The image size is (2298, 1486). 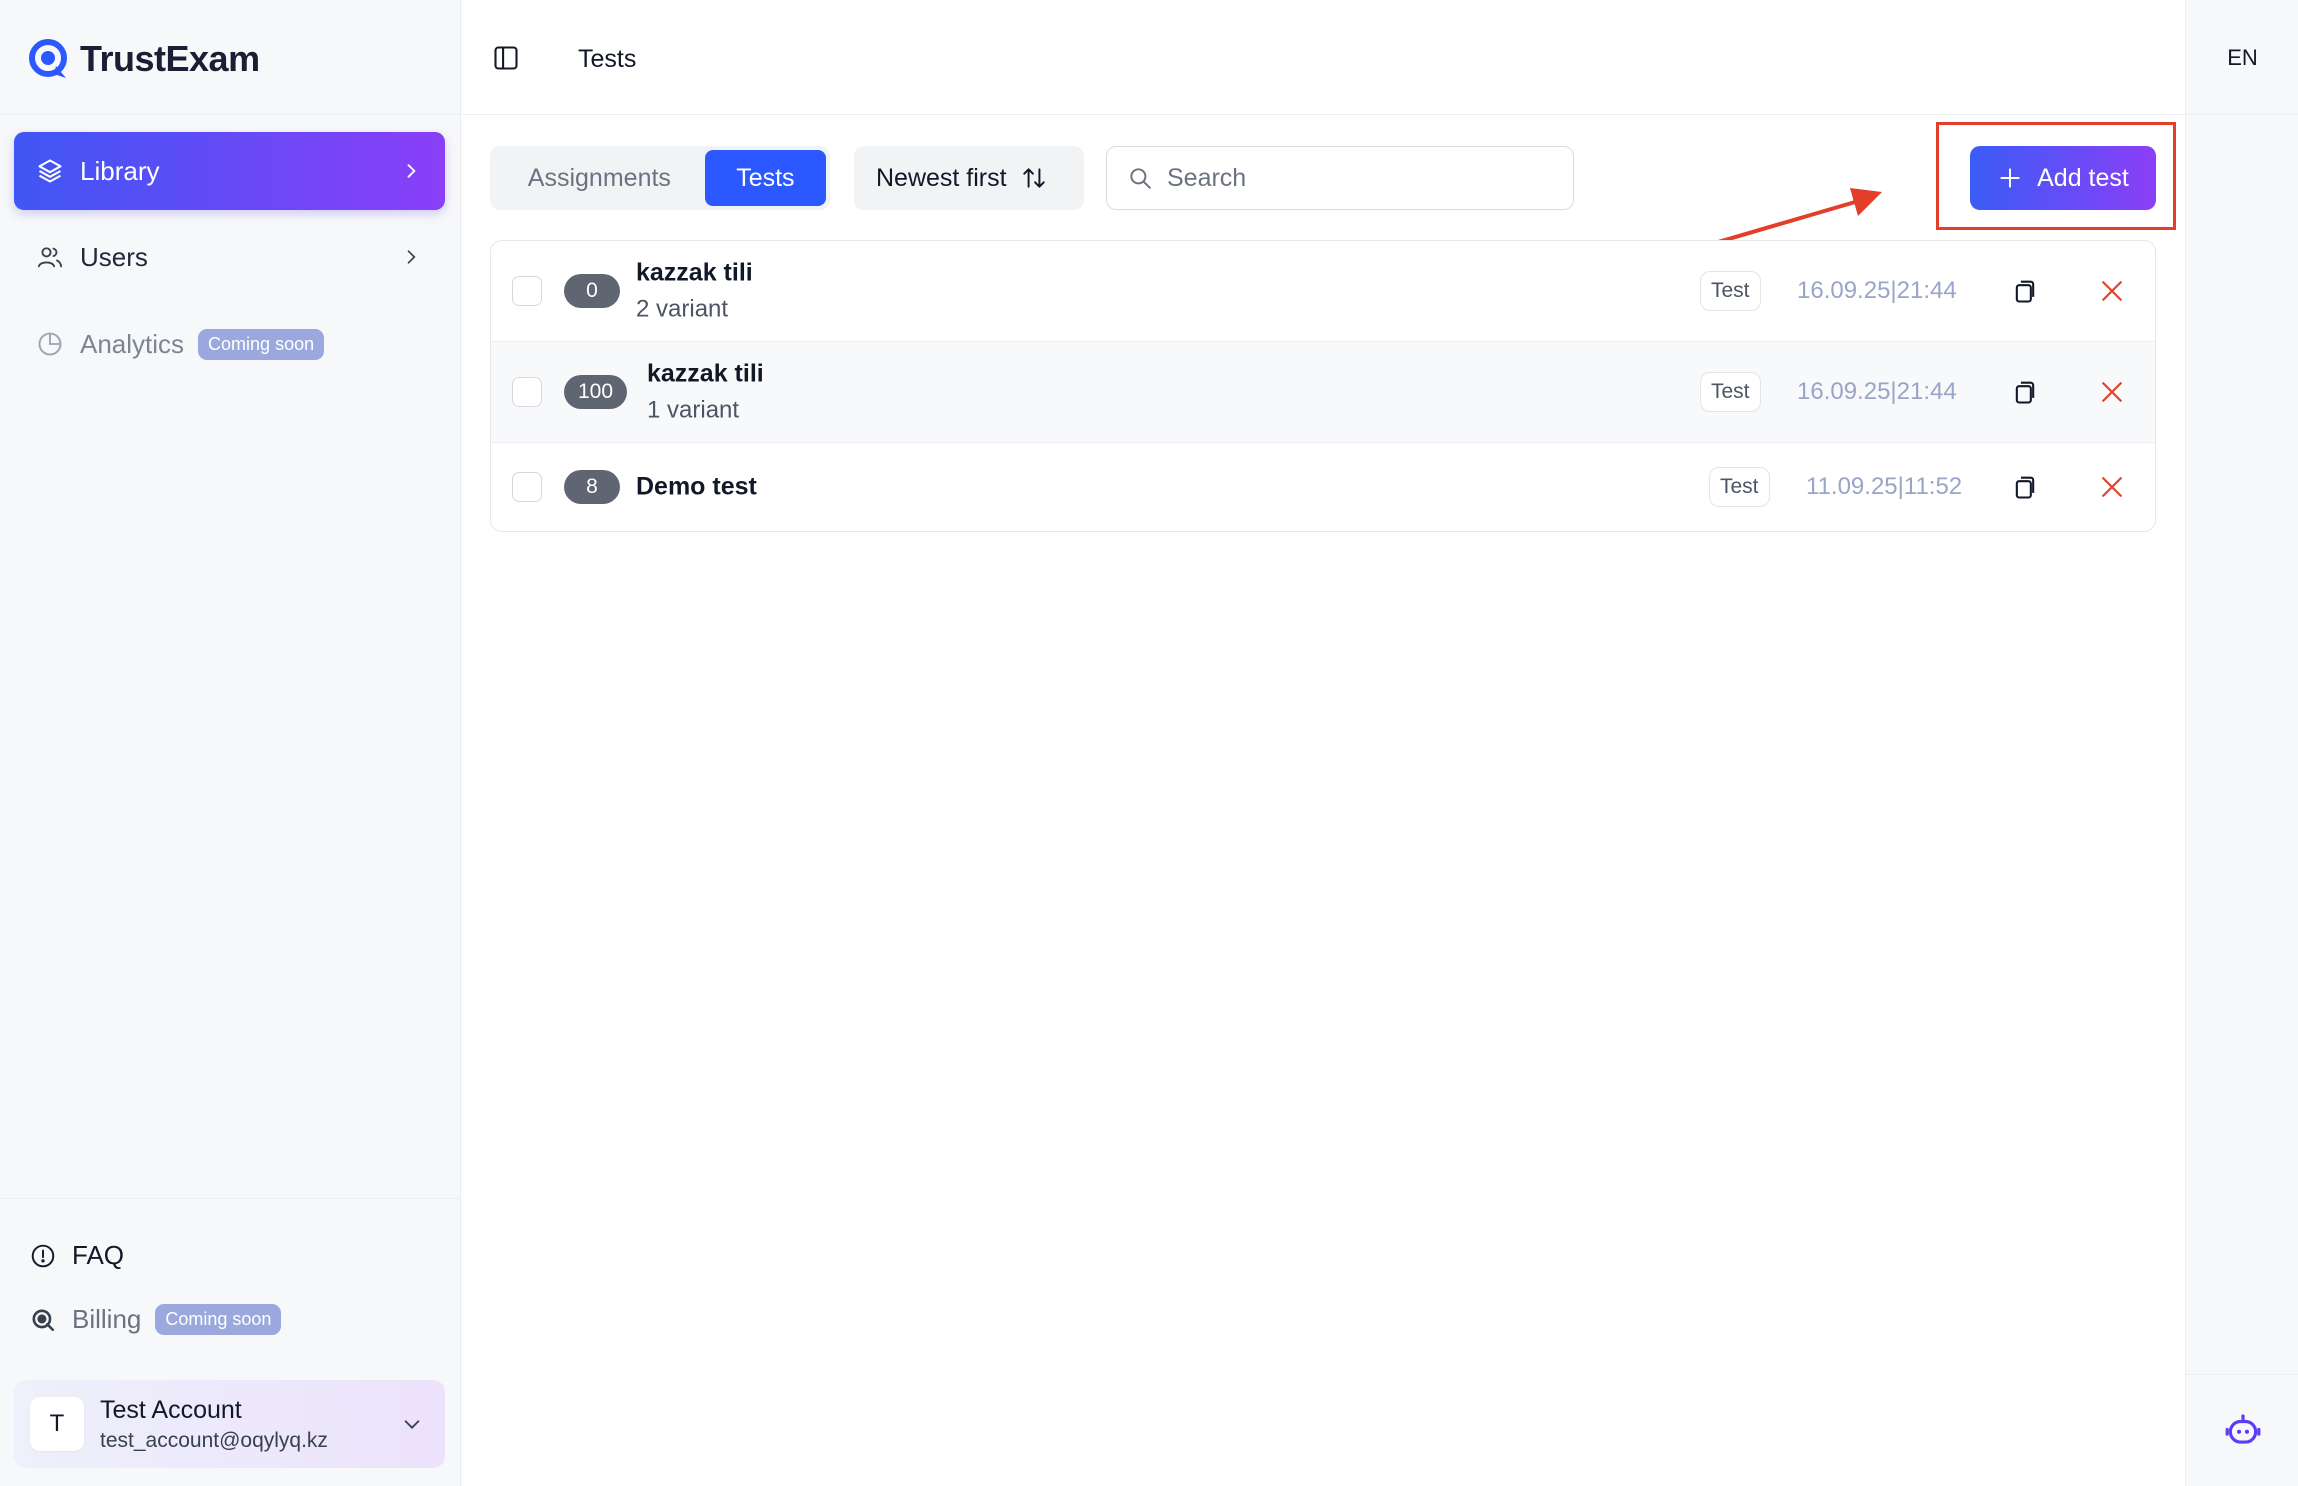 I want to click on view-tabs: Assignments Tests, so click(x=660, y=178).